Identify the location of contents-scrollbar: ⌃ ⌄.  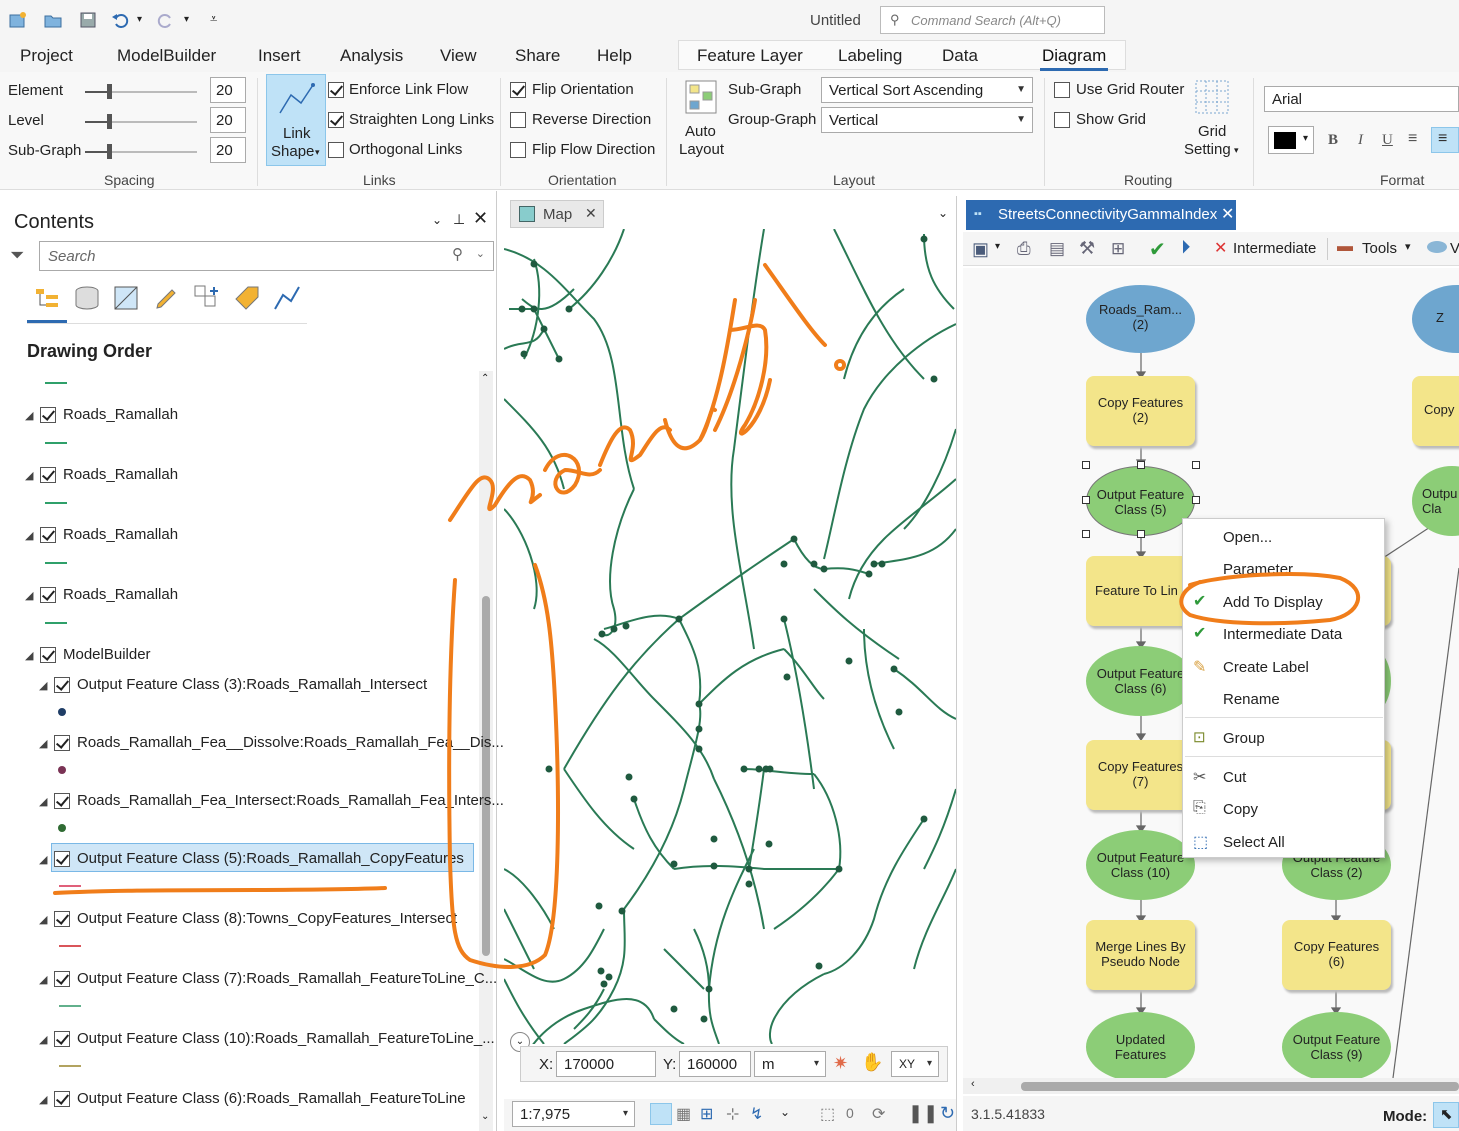
(486, 751).